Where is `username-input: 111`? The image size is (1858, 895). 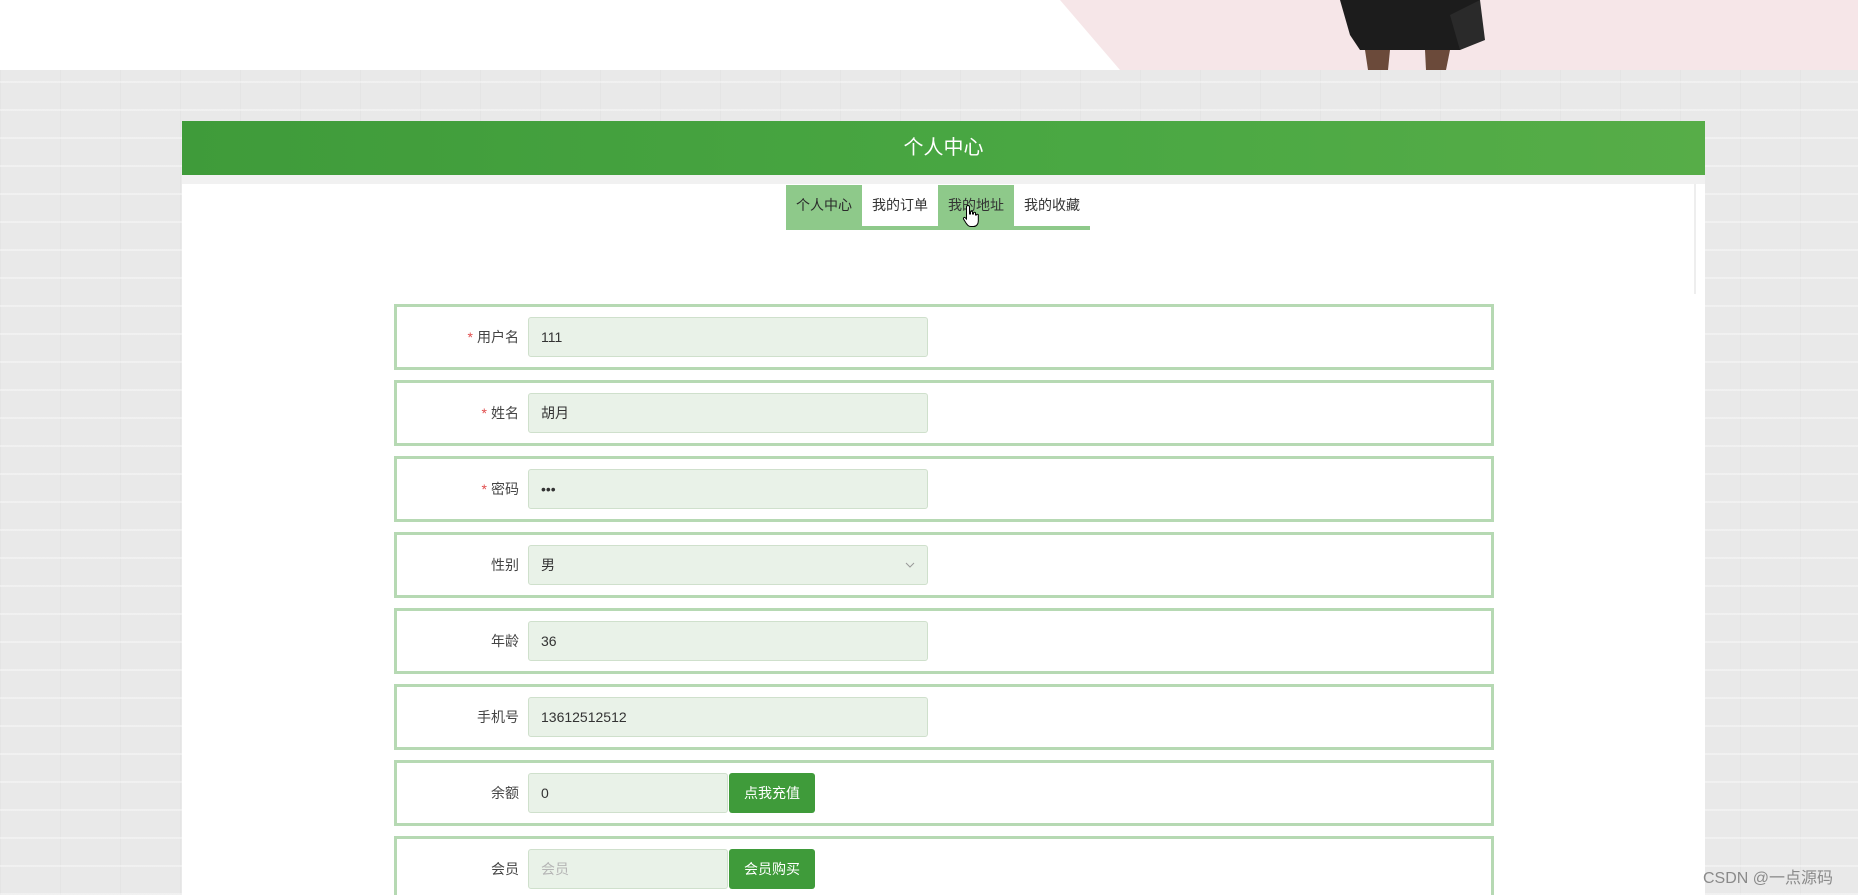
username-input: 111 is located at coordinates (728, 337).